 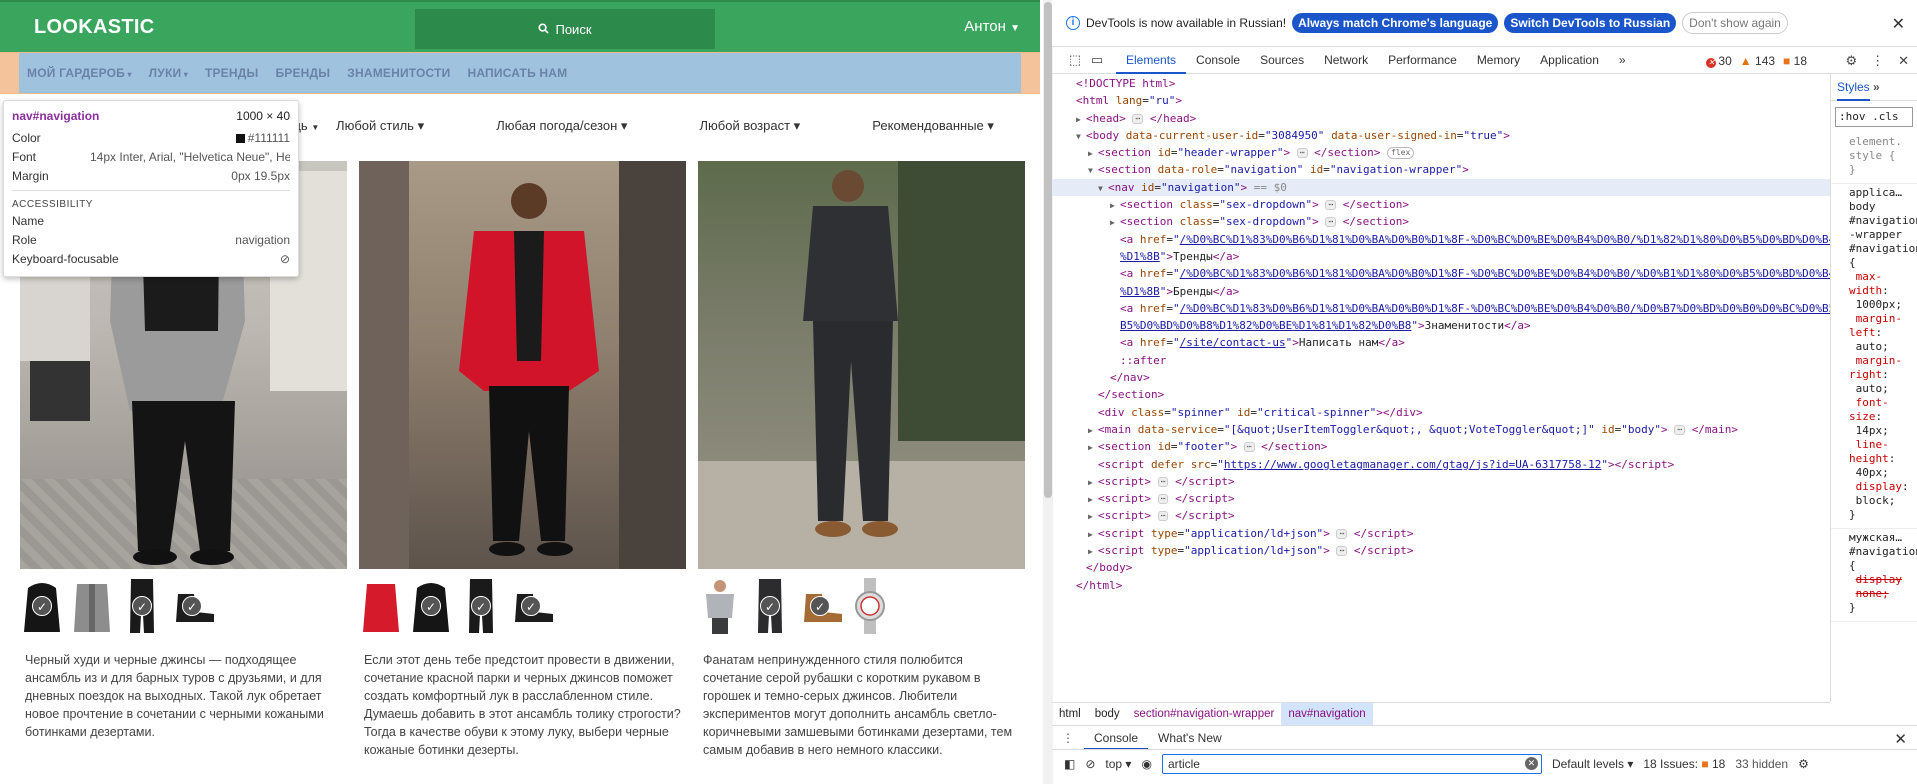 What do you see at coordinates (1186, 23) in the screenshot?
I see `info-message: DevTools is now available in Russian!` at bounding box center [1186, 23].